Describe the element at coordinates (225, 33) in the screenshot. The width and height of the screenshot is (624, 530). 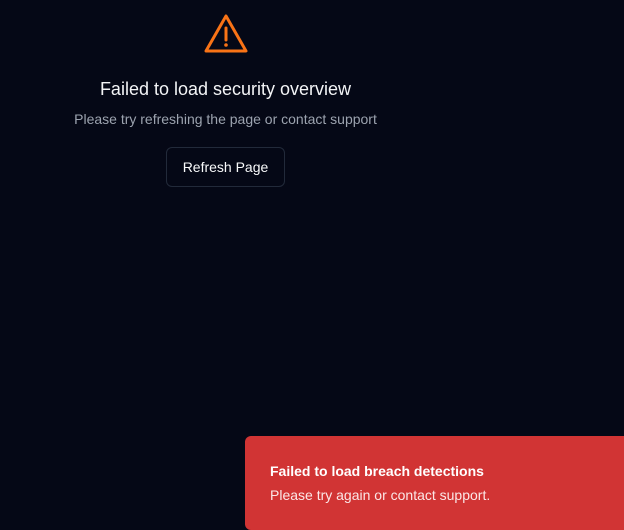
I see `warning-triangle-icon` at that location.